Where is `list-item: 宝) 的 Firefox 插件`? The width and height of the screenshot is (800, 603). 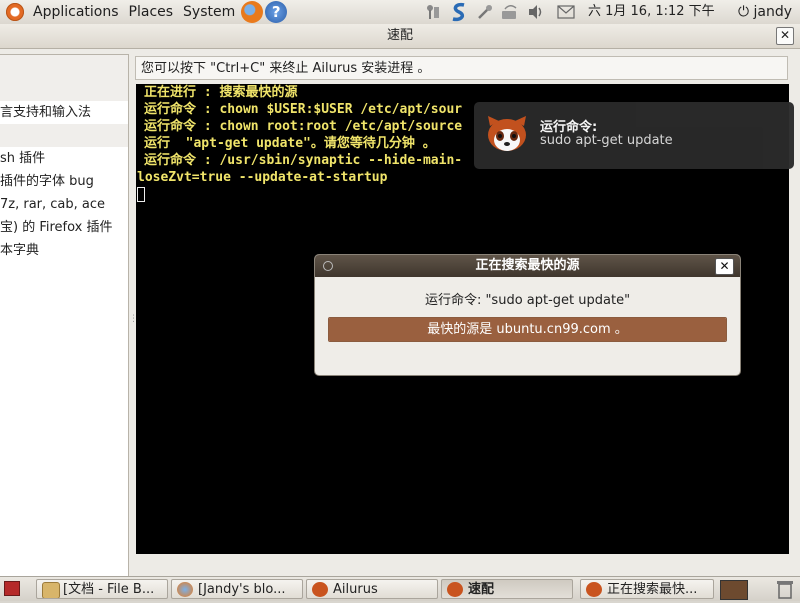 list-item: 宝) 的 Firefox 插件 is located at coordinates (64, 227).